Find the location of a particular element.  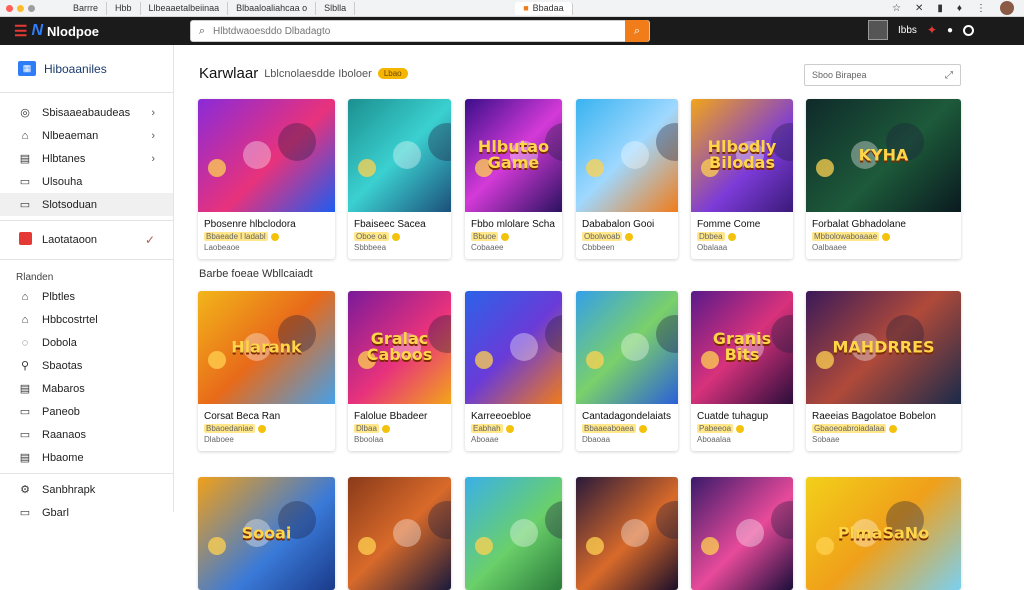

game-title: Fomme Come is located at coordinates (742, 221).